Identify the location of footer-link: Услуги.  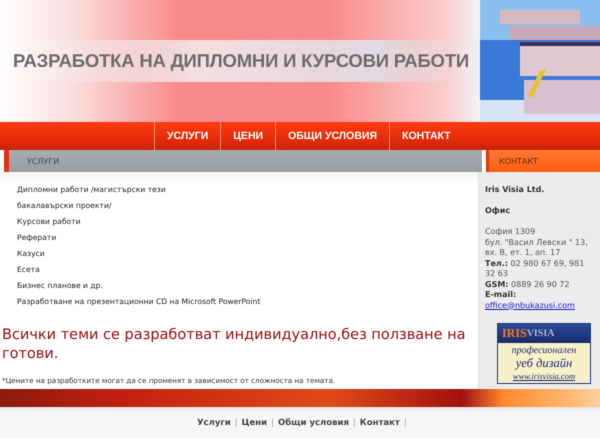
(214, 423).